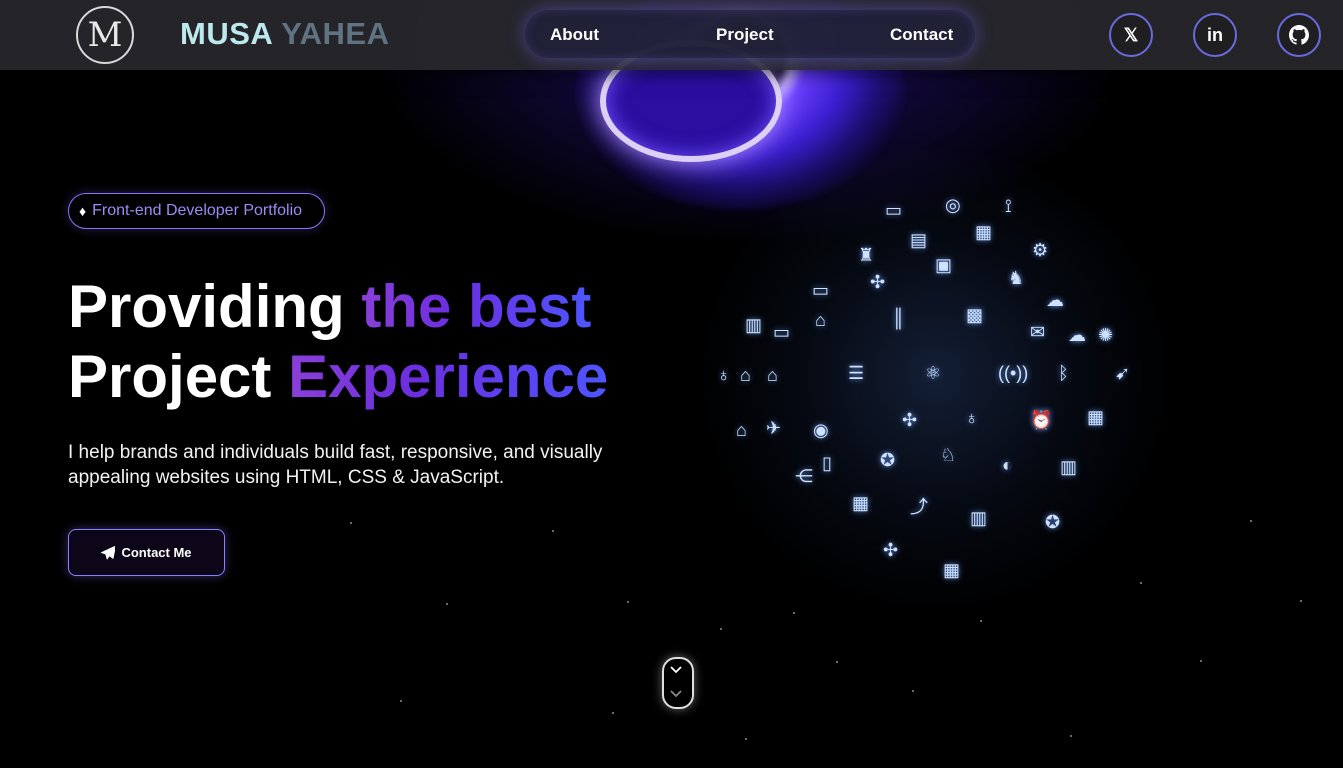 The height and width of the screenshot is (768, 1343). I want to click on card-icon: ▤, so click(919, 240).